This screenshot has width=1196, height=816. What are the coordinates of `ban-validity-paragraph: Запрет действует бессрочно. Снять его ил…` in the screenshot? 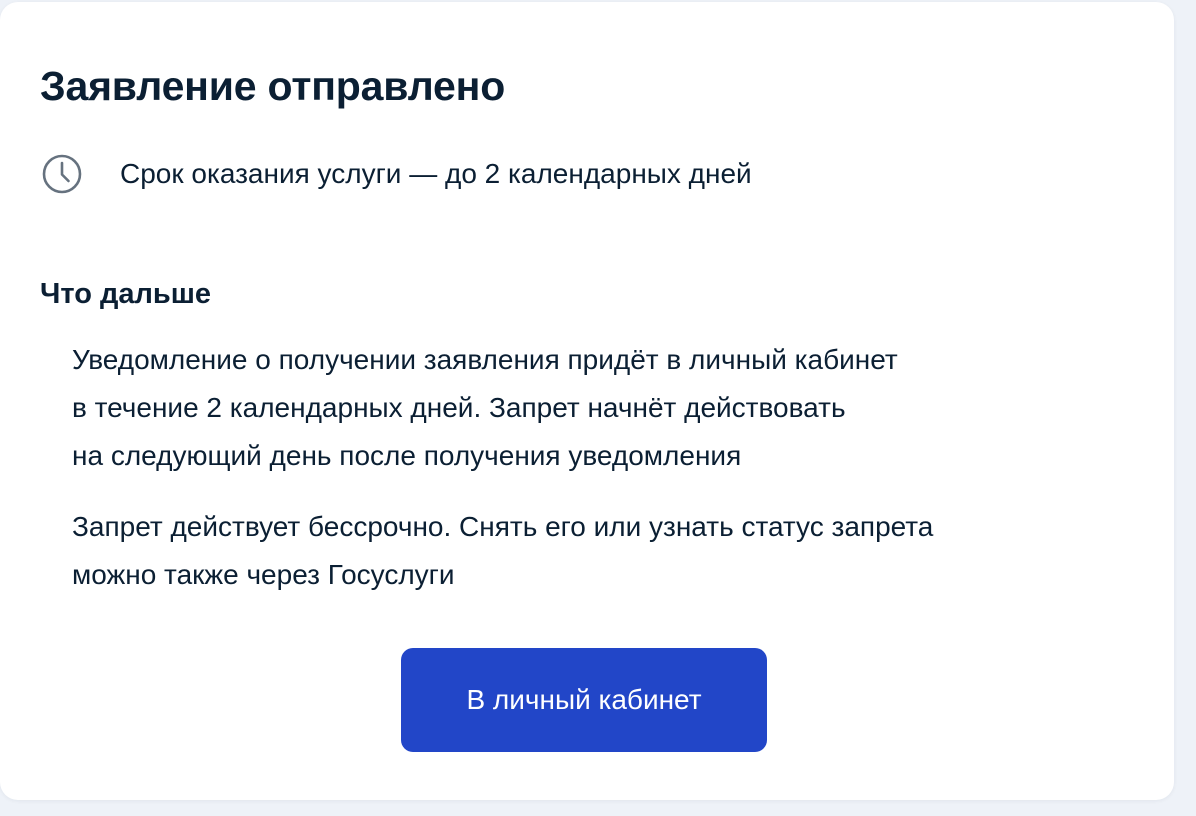 It's located at (502, 551).